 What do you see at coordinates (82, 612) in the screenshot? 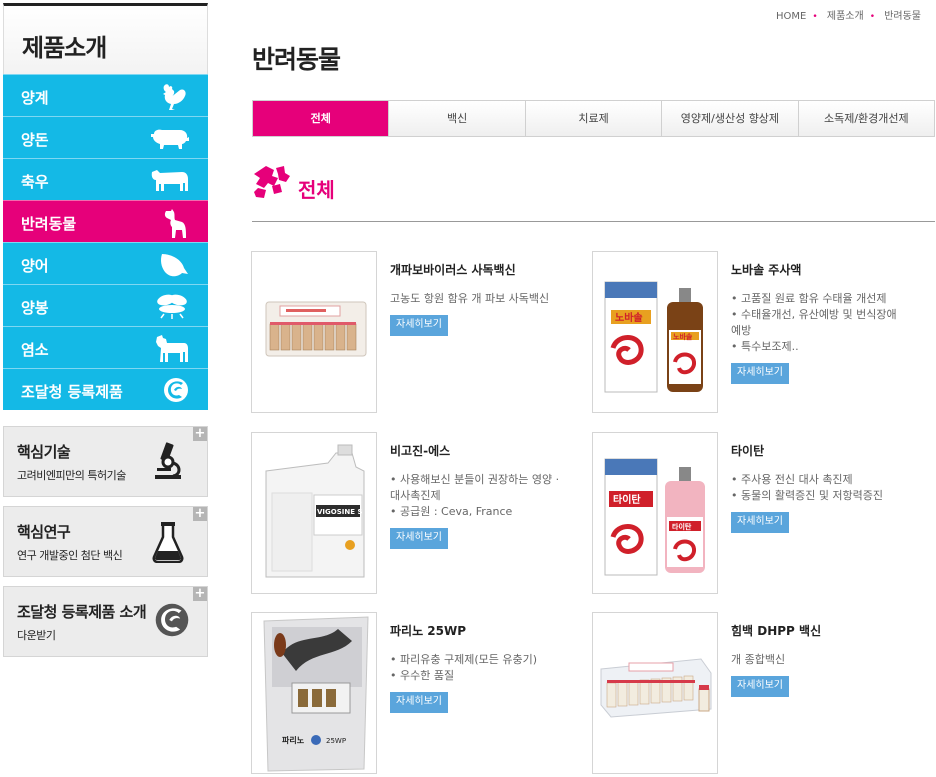
I see `procurement-download-title: 조달청 등록제품 소개` at bounding box center [82, 612].